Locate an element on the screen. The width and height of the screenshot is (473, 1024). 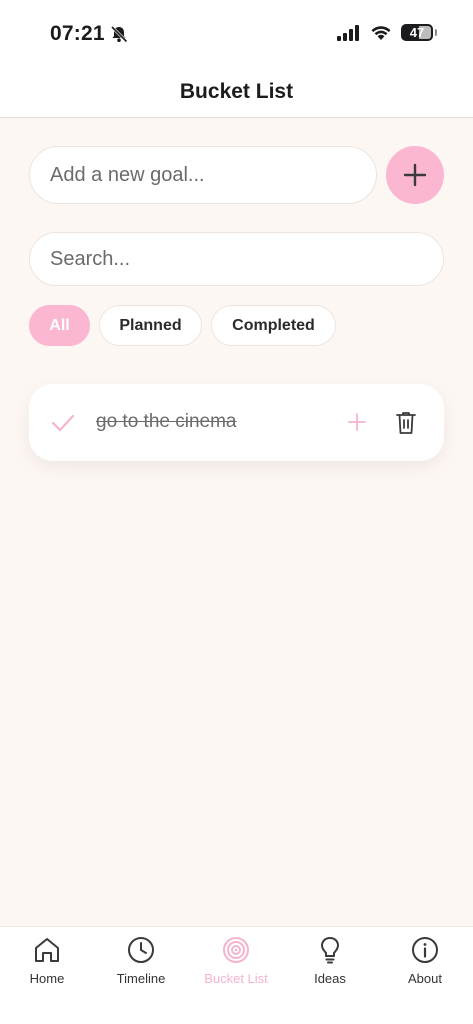
tab-about: About is located at coordinates (425, 962).